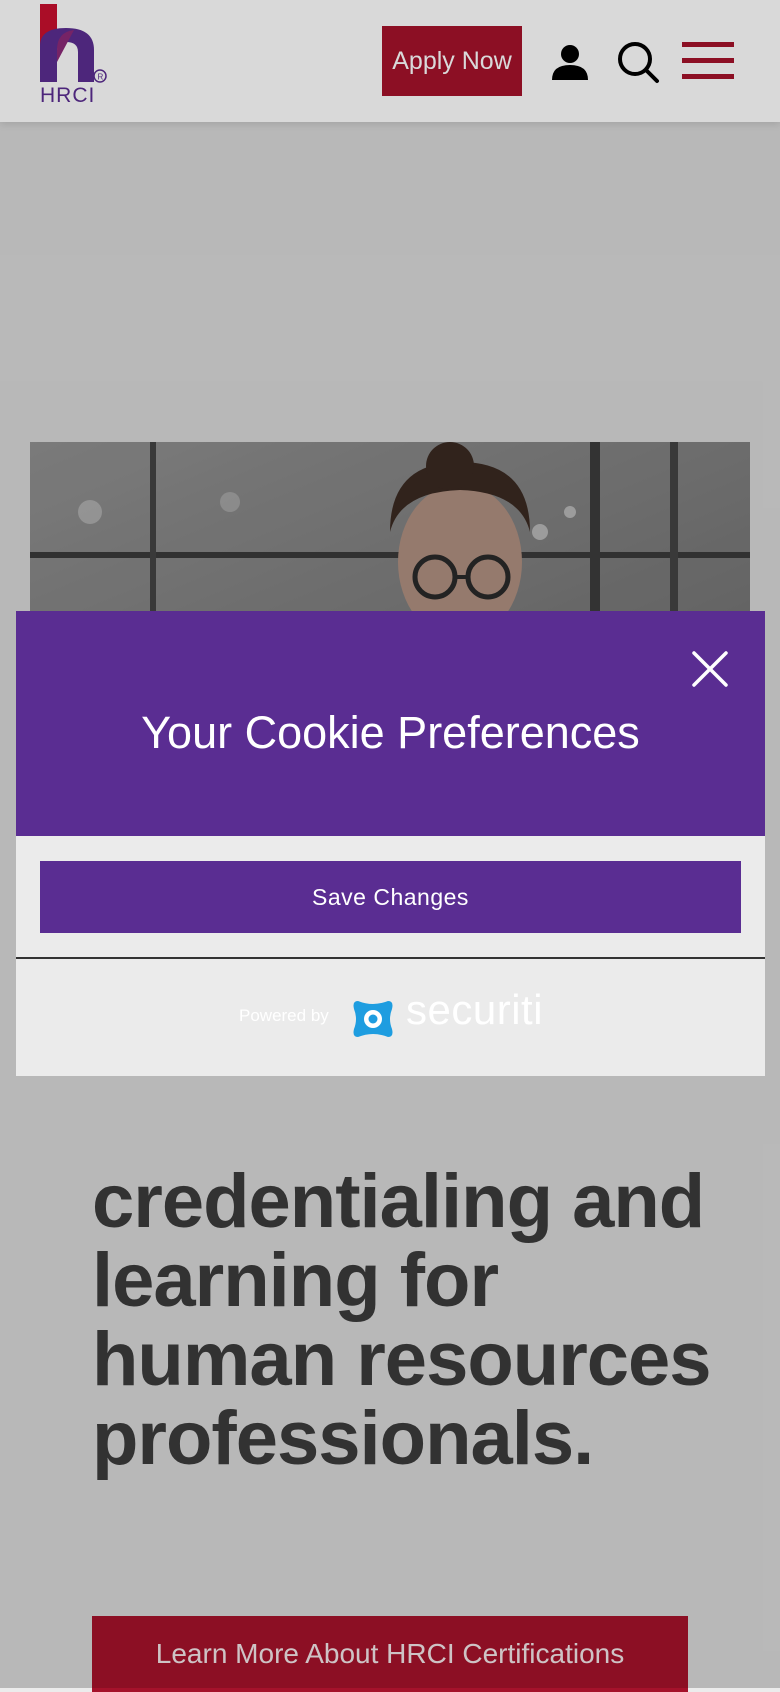 This screenshot has width=780, height=1692. I want to click on modal-header: Your Cookie Preferences, so click(390, 723).